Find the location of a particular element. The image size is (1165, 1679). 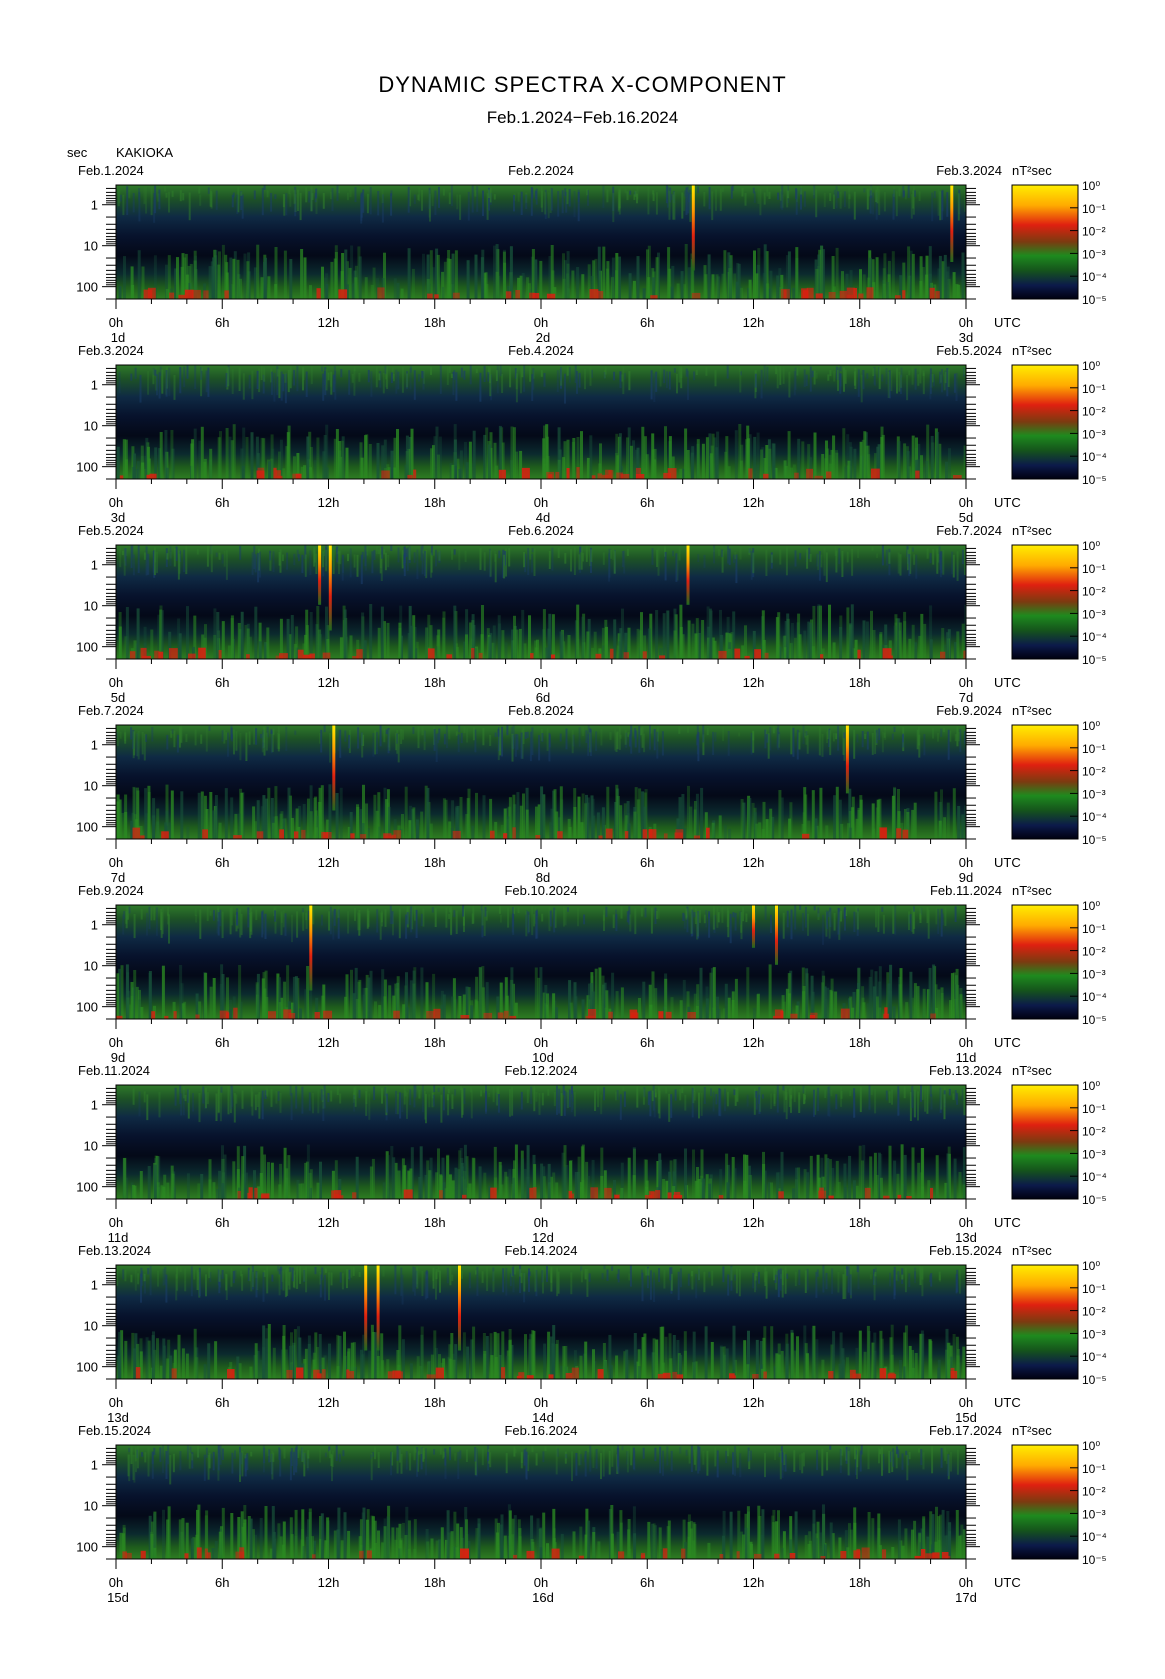

panel-date-mid: Feb.10.2024 is located at coordinates (540, 890).